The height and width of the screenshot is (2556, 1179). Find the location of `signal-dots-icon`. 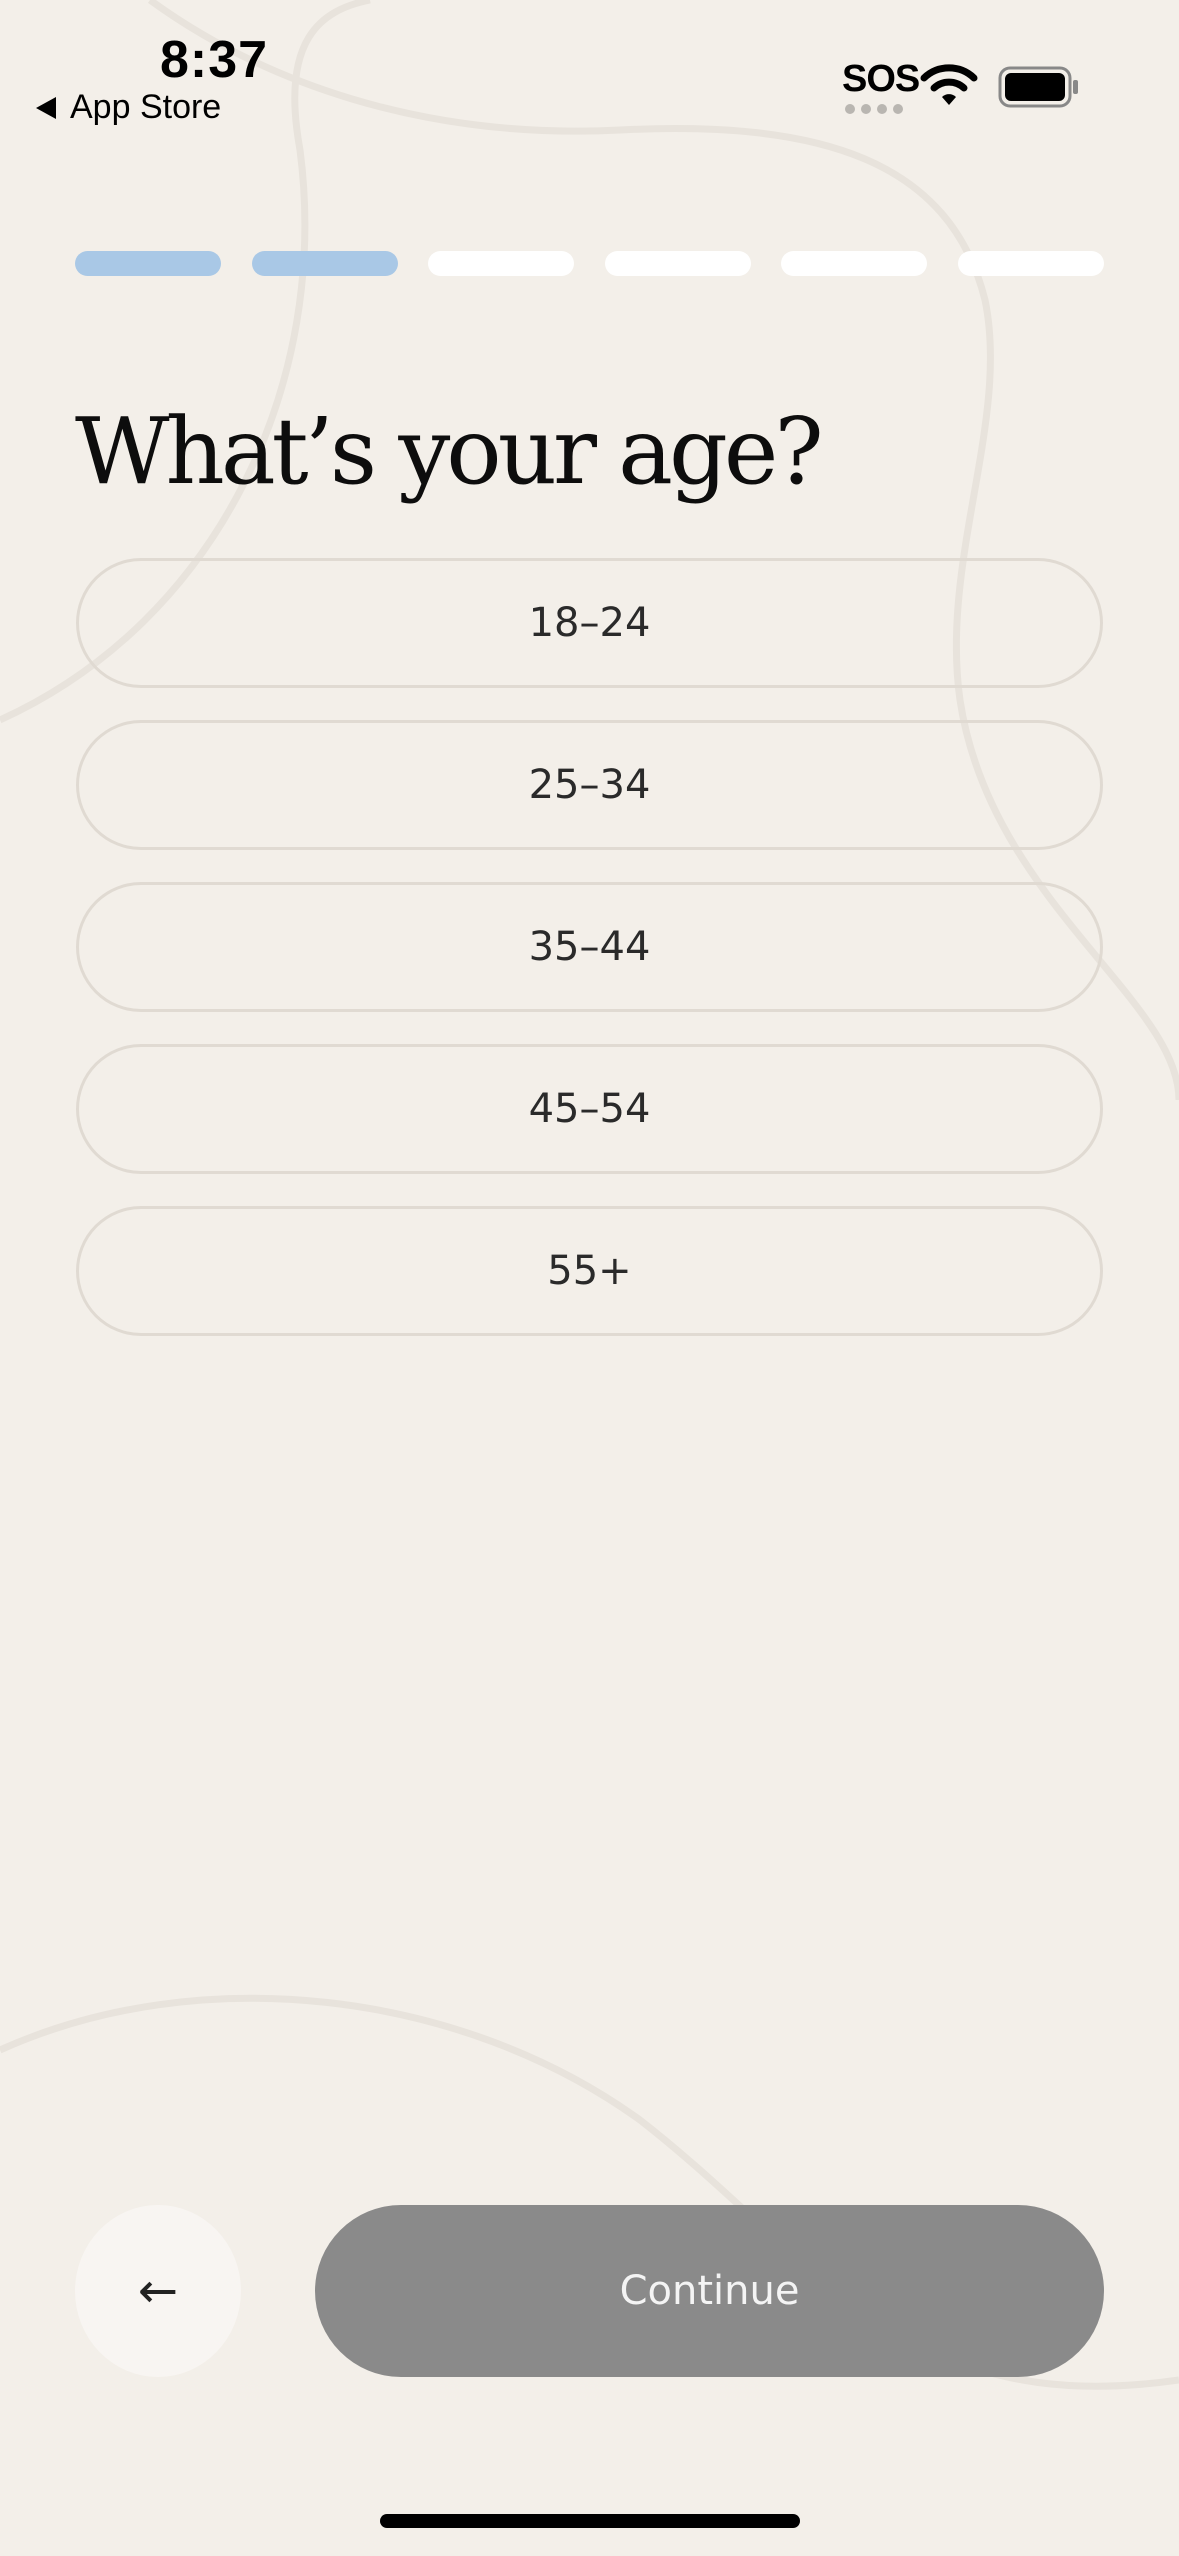

signal-dots-icon is located at coordinates (874, 109).